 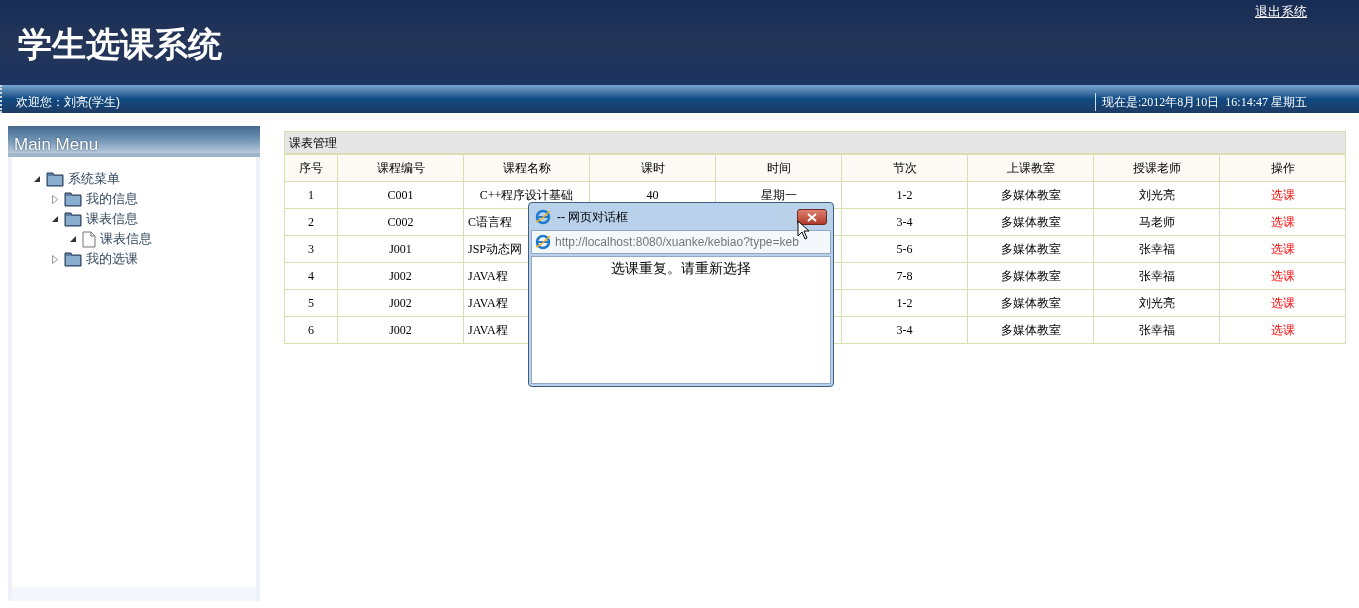 I want to click on dialog-message: 选课重复。请重新选择, so click(x=681, y=268).